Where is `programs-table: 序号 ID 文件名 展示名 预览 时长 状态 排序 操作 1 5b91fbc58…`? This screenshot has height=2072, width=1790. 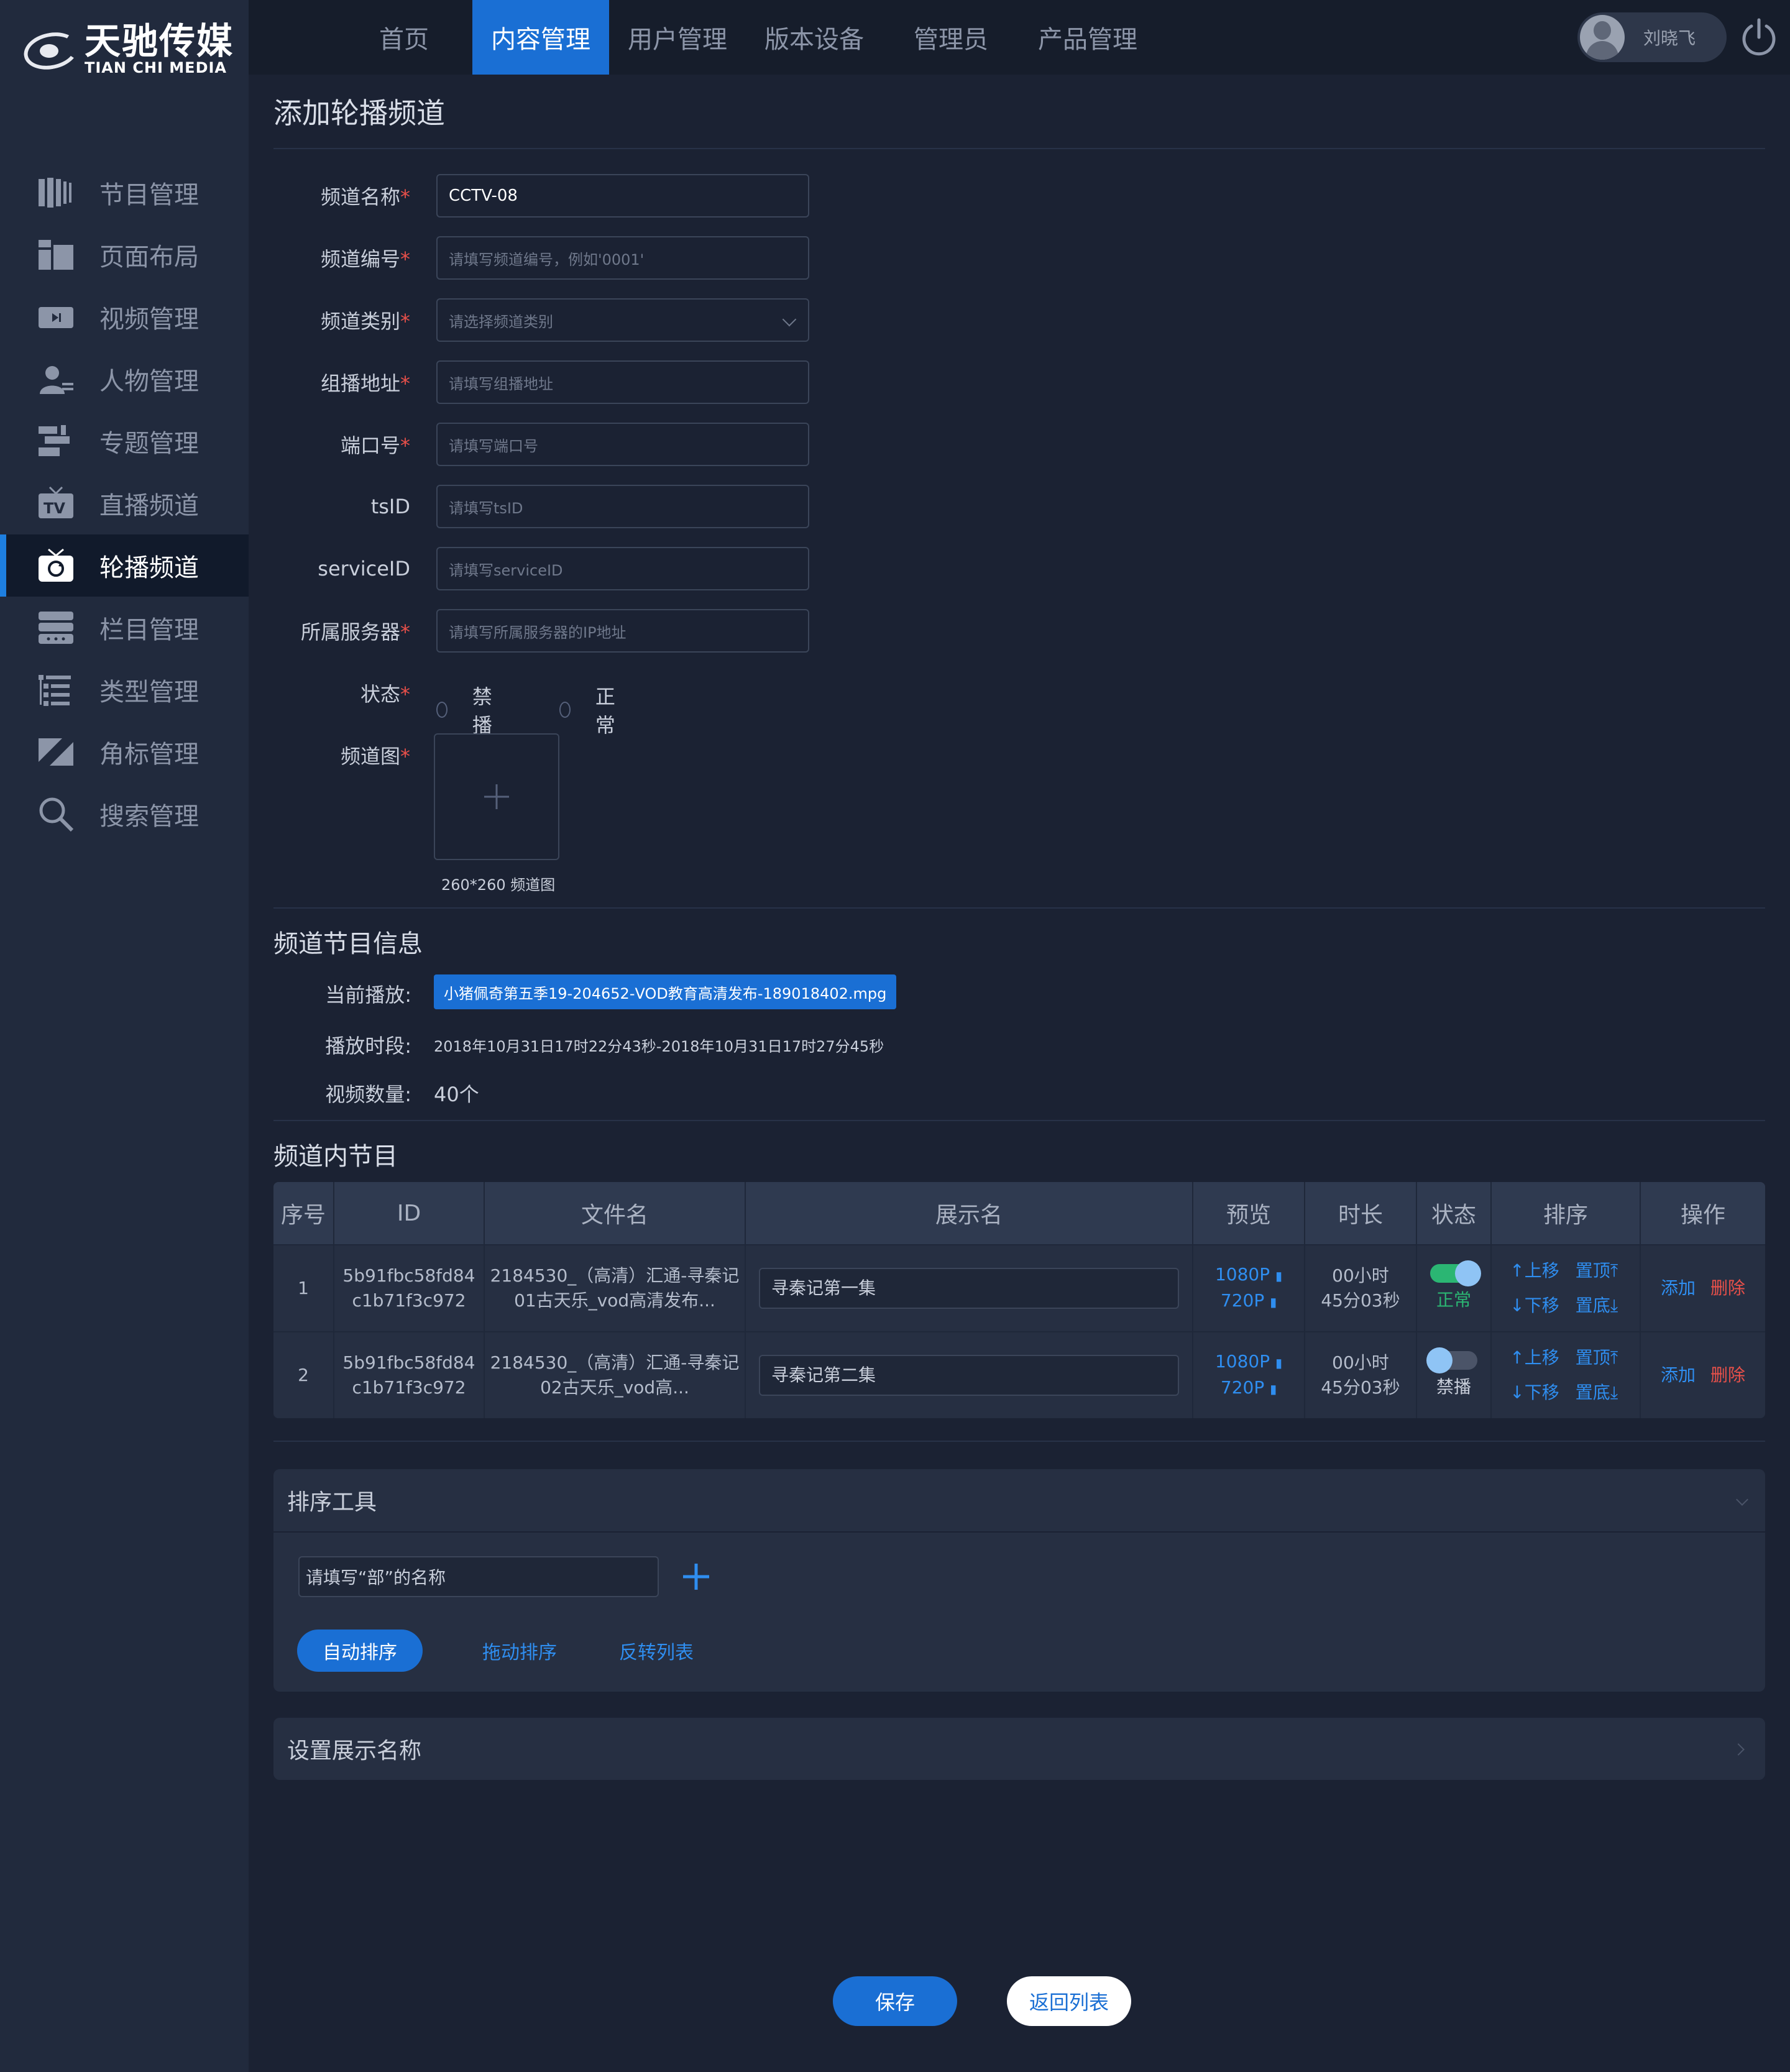 programs-table: 序号 ID 文件名 展示名 预览 时长 状态 排序 操作 1 5b91fbc58… is located at coordinates (1019, 1300).